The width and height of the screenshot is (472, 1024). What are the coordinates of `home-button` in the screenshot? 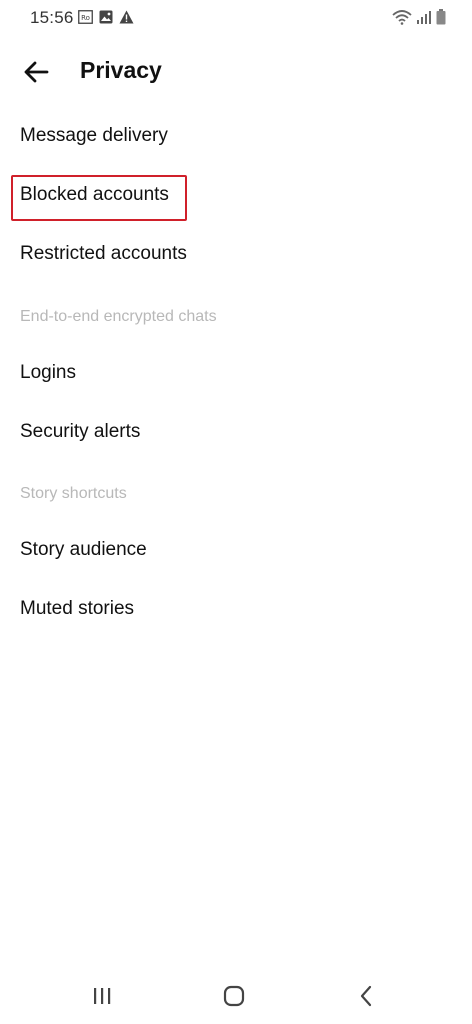 It's located at (234, 996).